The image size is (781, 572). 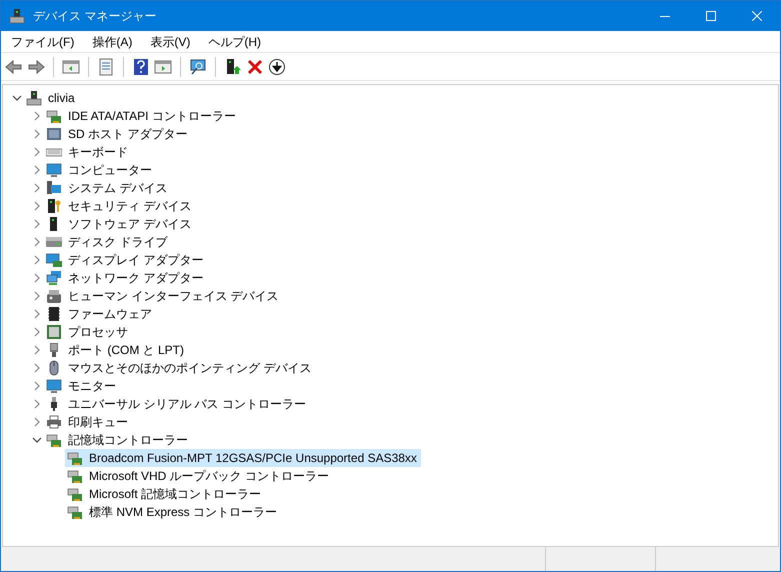 What do you see at coordinates (14, 67) in the screenshot?
I see `back-arrow-icon` at bounding box center [14, 67].